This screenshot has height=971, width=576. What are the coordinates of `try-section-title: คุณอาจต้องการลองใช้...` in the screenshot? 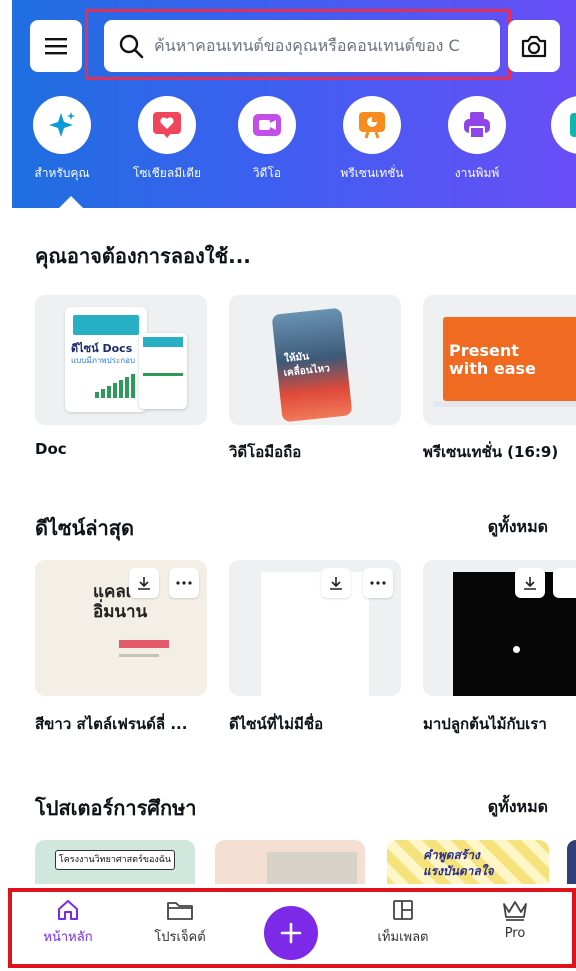 It's located at (143, 256).